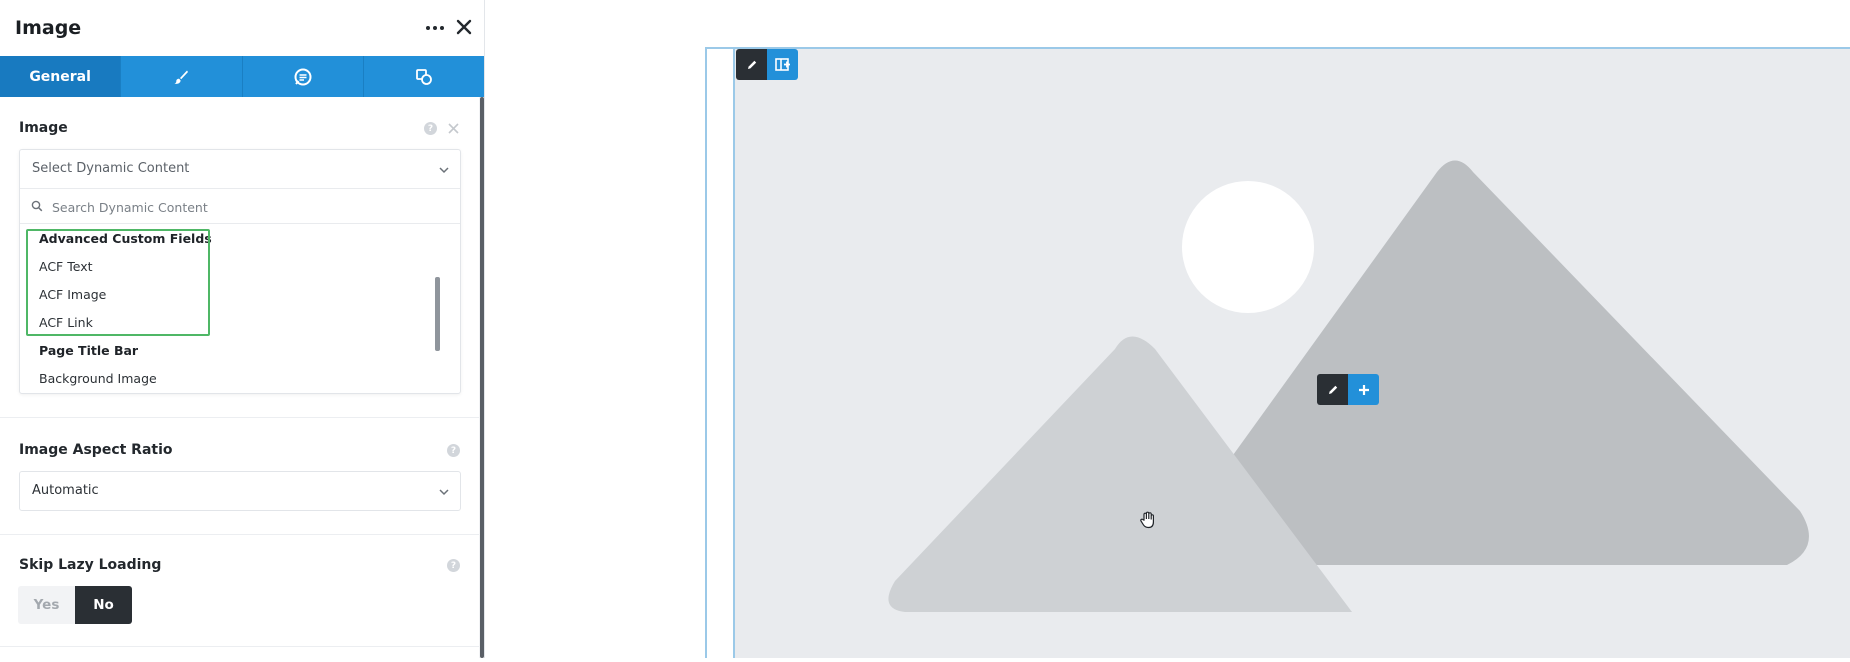 The width and height of the screenshot is (1850, 662). I want to click on aspect-ratio-value: Automatic, so click(65, 490).